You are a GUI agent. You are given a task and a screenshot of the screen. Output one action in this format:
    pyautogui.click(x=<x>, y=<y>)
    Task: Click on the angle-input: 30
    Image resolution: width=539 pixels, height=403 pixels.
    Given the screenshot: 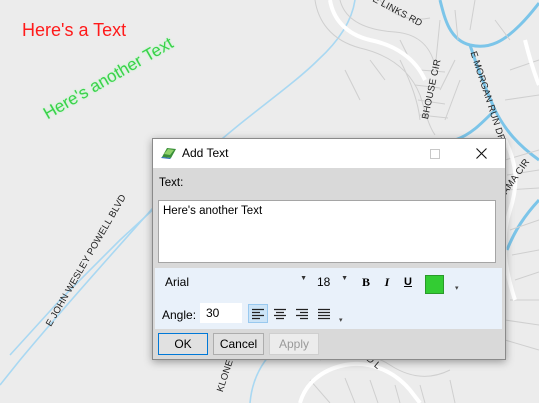 What is the action you would take?
    pyautogui.click(x=221, y=313)
    